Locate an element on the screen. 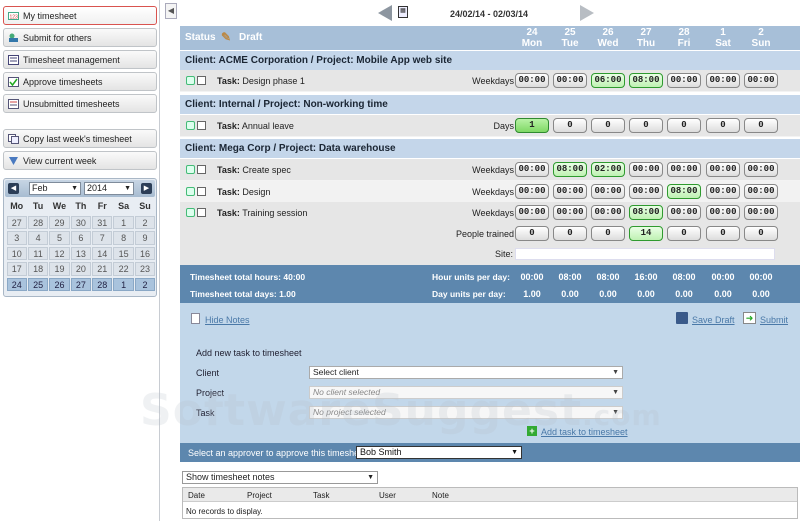  calendar-day: 31 is located at coordinates (102, 222).